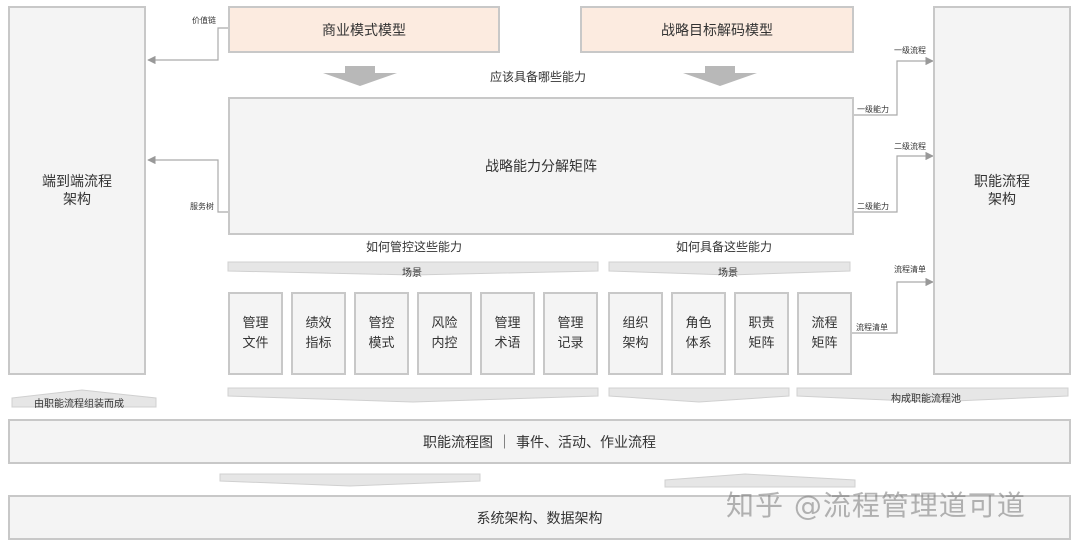 The width and height of the screenshot is (1080, 548). Describe the element at coordinates (910, 269) in the screenshot. I see `process-list-out-label: 流程清单` at that location.